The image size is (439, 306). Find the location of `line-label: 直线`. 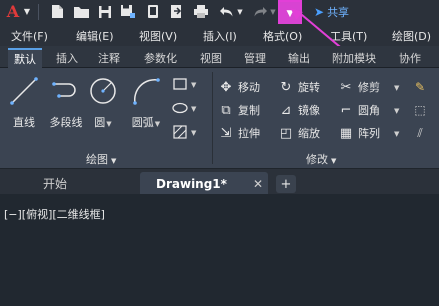

line-label: 直线 is located at coordinates (24, 122).